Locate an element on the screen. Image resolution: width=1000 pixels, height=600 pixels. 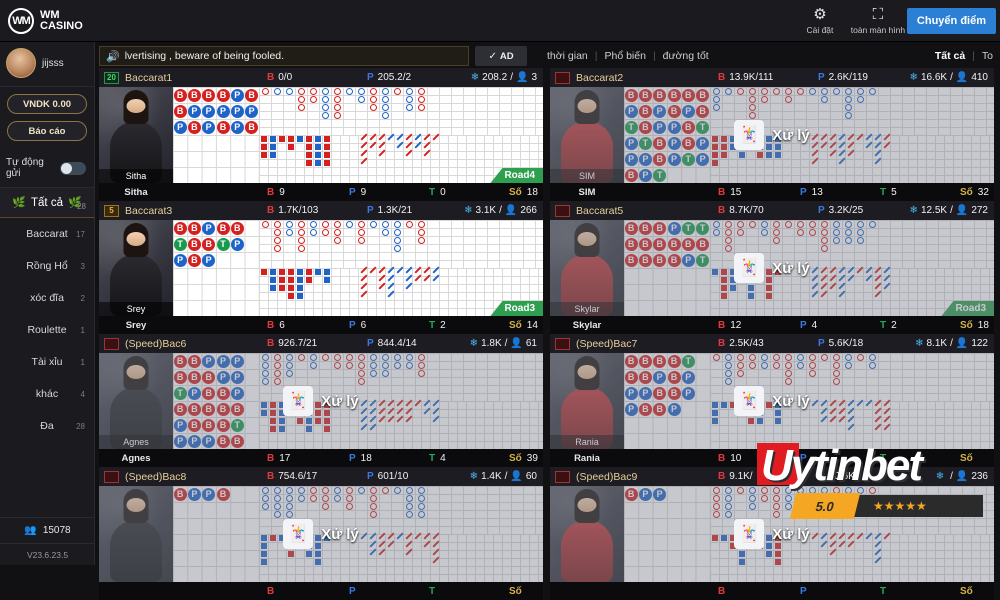
sidebar-item-count: 2 is located at coordinates (82, 298).